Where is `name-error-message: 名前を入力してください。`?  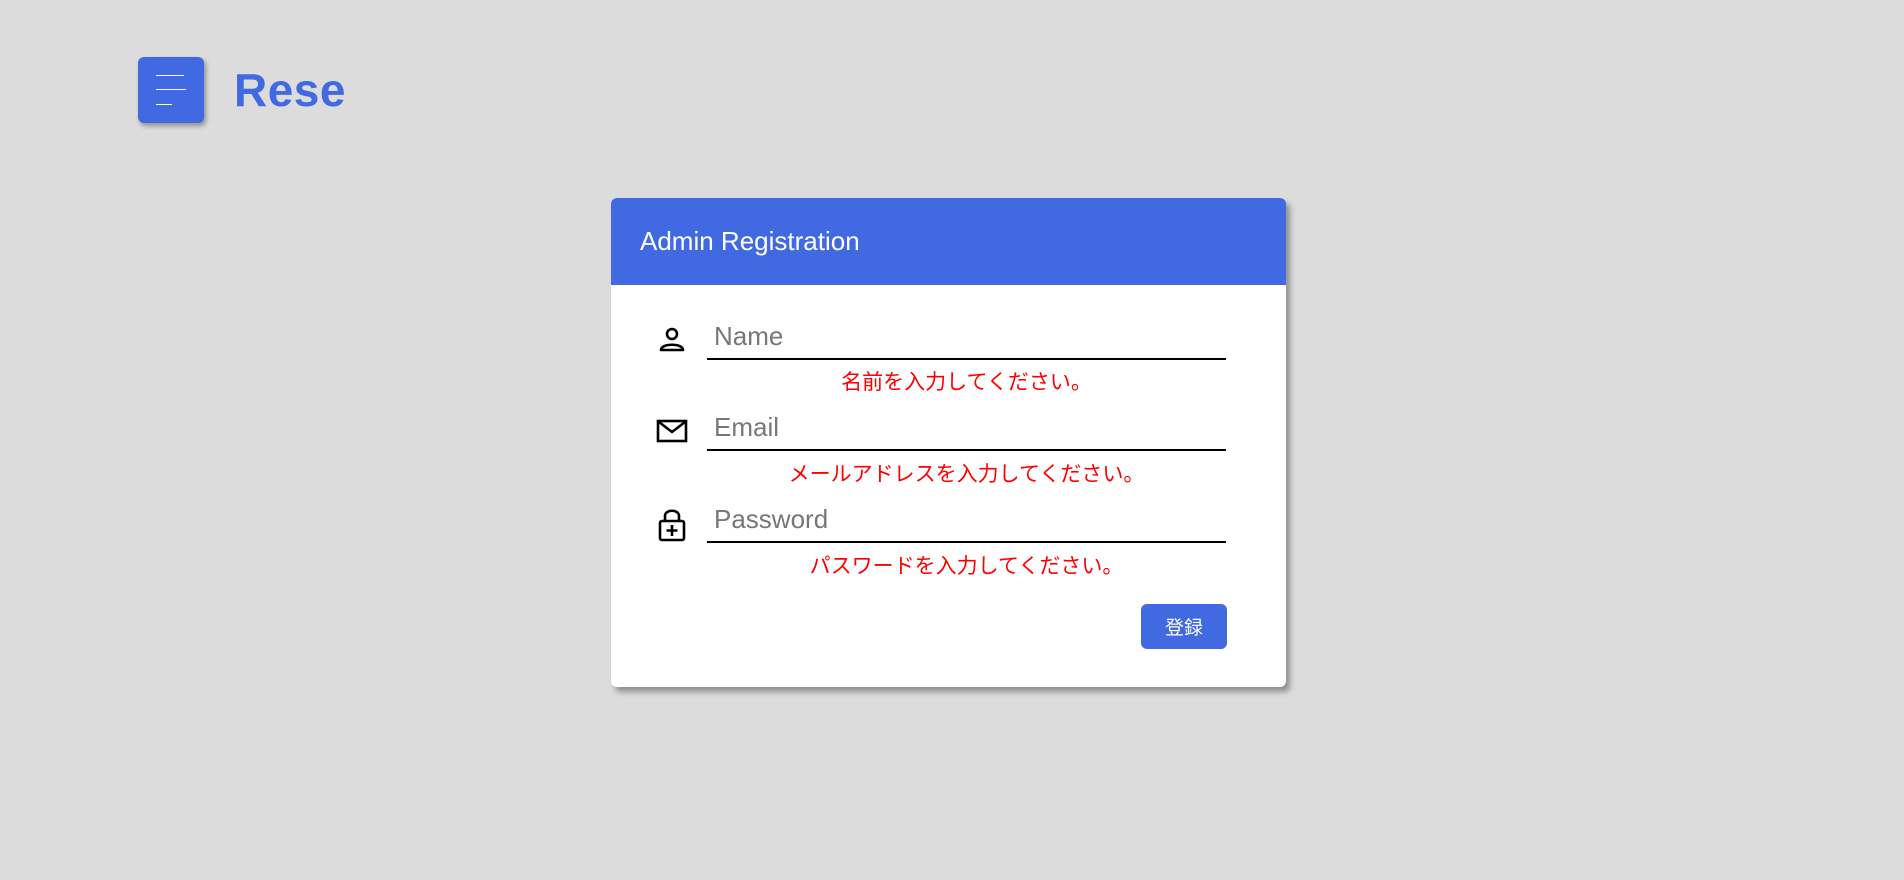
name-error-message: 名前を入力してください。 is located at coordinates (966, 382).